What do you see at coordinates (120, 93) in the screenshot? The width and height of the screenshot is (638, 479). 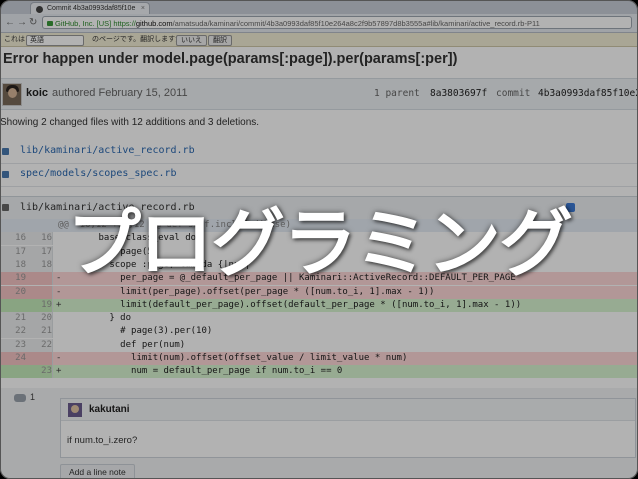 I see `authored-date: authored February 15, 2011` at bounding box center [120, 93].